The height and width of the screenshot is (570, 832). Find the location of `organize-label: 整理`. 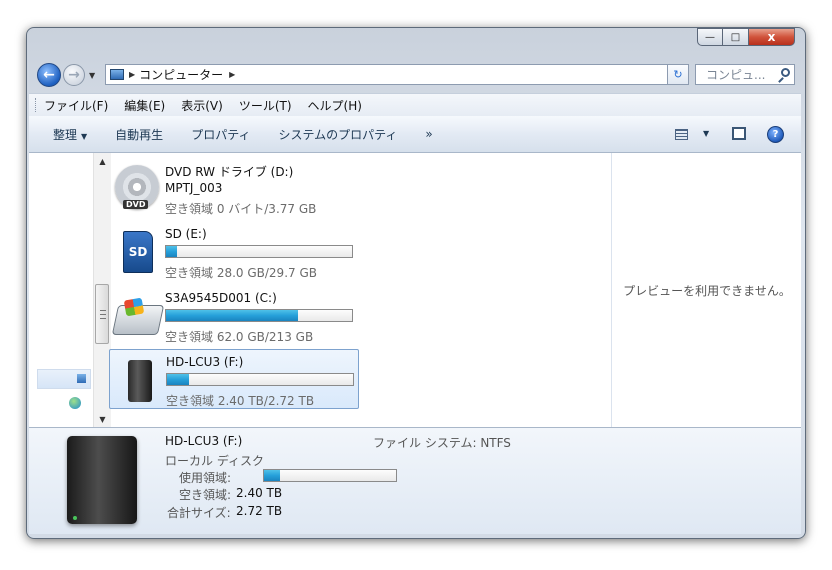

organize-label: 整理 is located at coordinates (65, 134).